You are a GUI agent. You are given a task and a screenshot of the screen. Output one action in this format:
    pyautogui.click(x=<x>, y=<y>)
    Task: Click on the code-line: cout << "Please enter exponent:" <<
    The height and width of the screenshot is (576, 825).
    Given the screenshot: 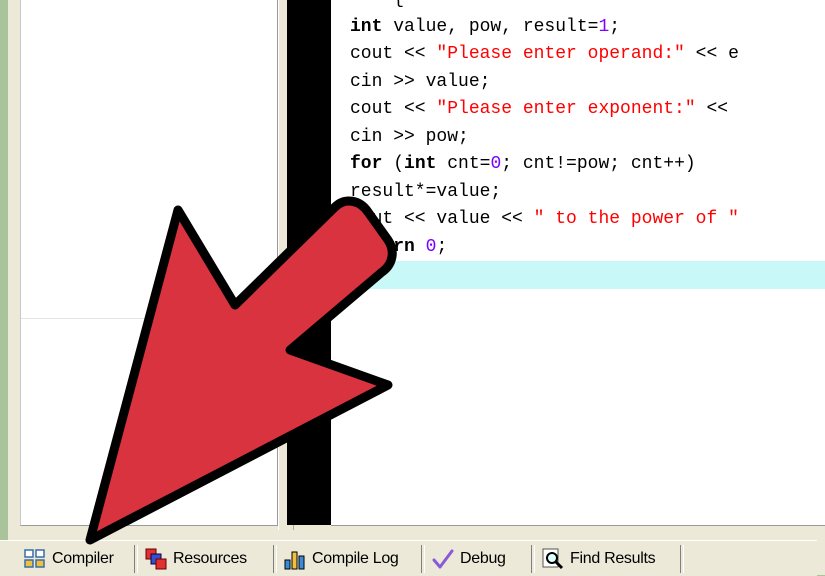 What is the action you would take?
    pyautogui.click(x=587, y=110)
    